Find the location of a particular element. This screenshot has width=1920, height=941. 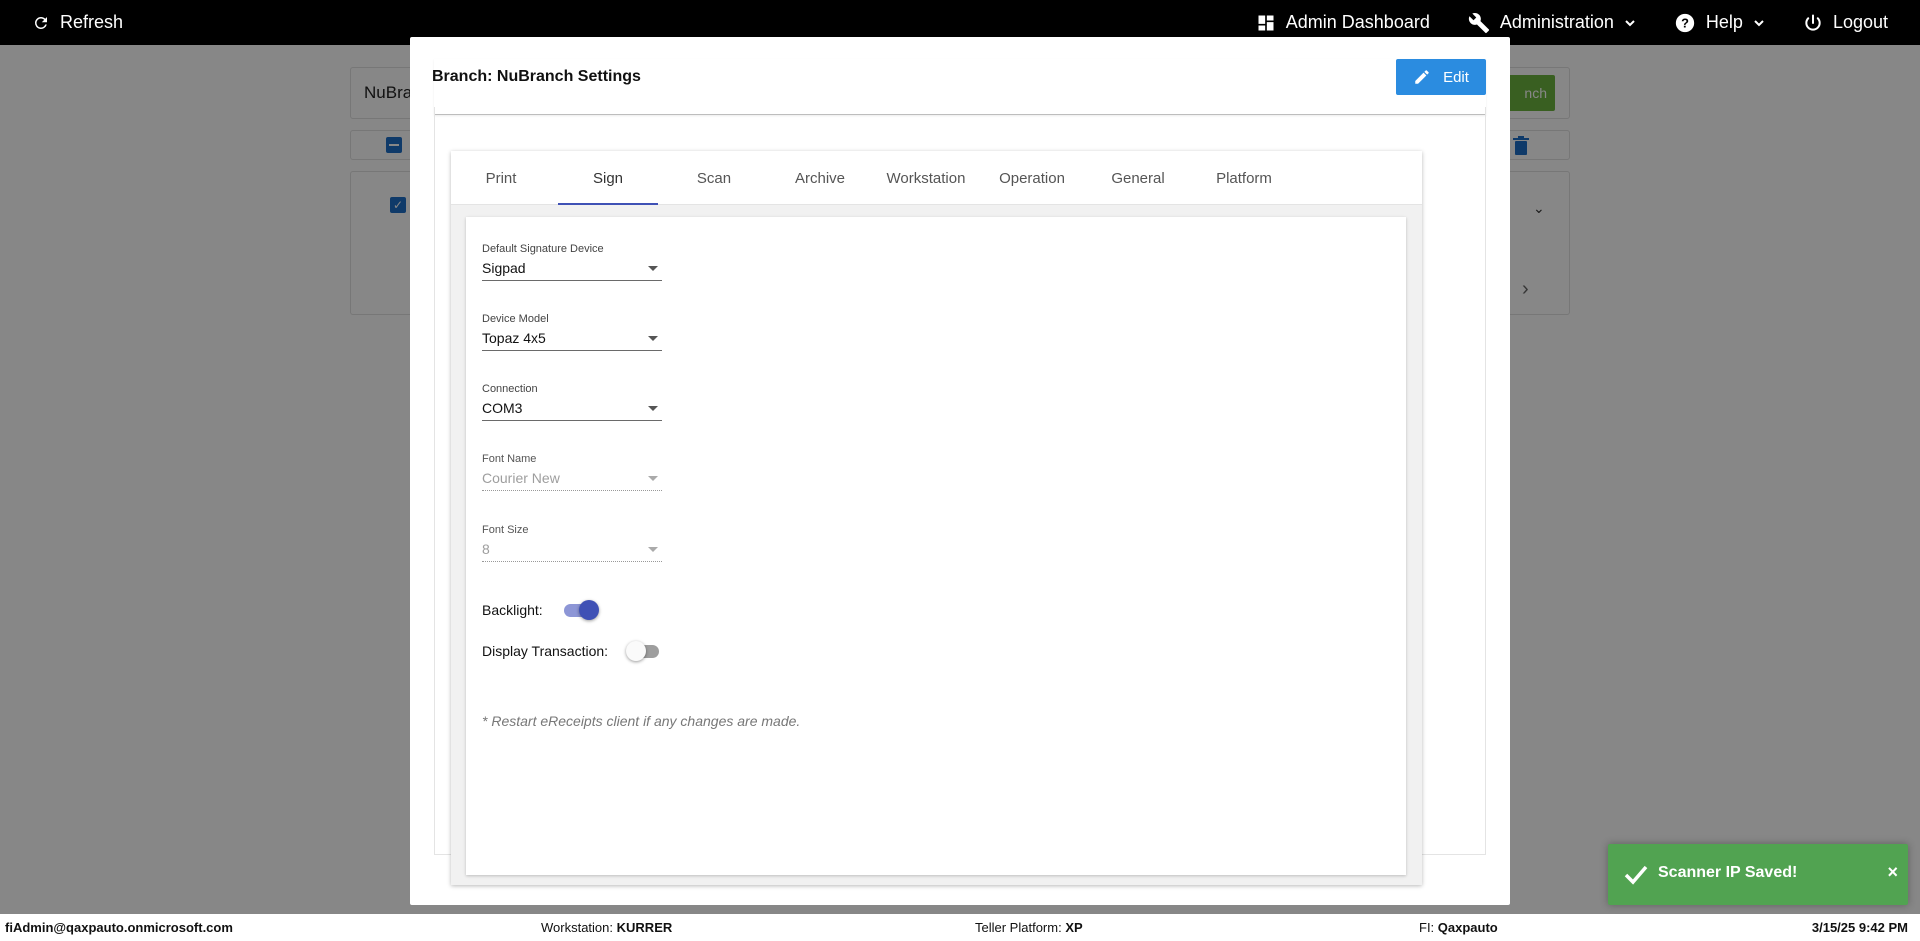

modal-title: Branch: NuBranch Settings is located at coordinates (536, 76).